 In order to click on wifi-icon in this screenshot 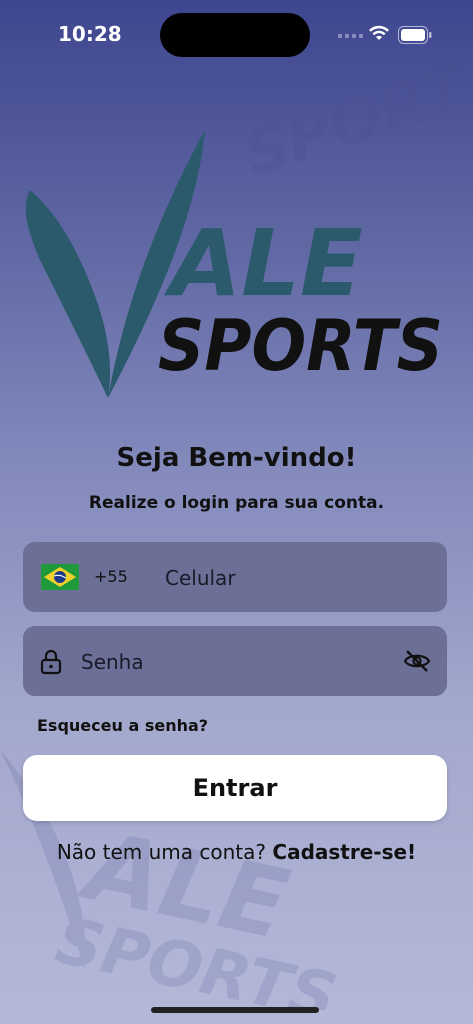, I will do `click(379, 32)`.